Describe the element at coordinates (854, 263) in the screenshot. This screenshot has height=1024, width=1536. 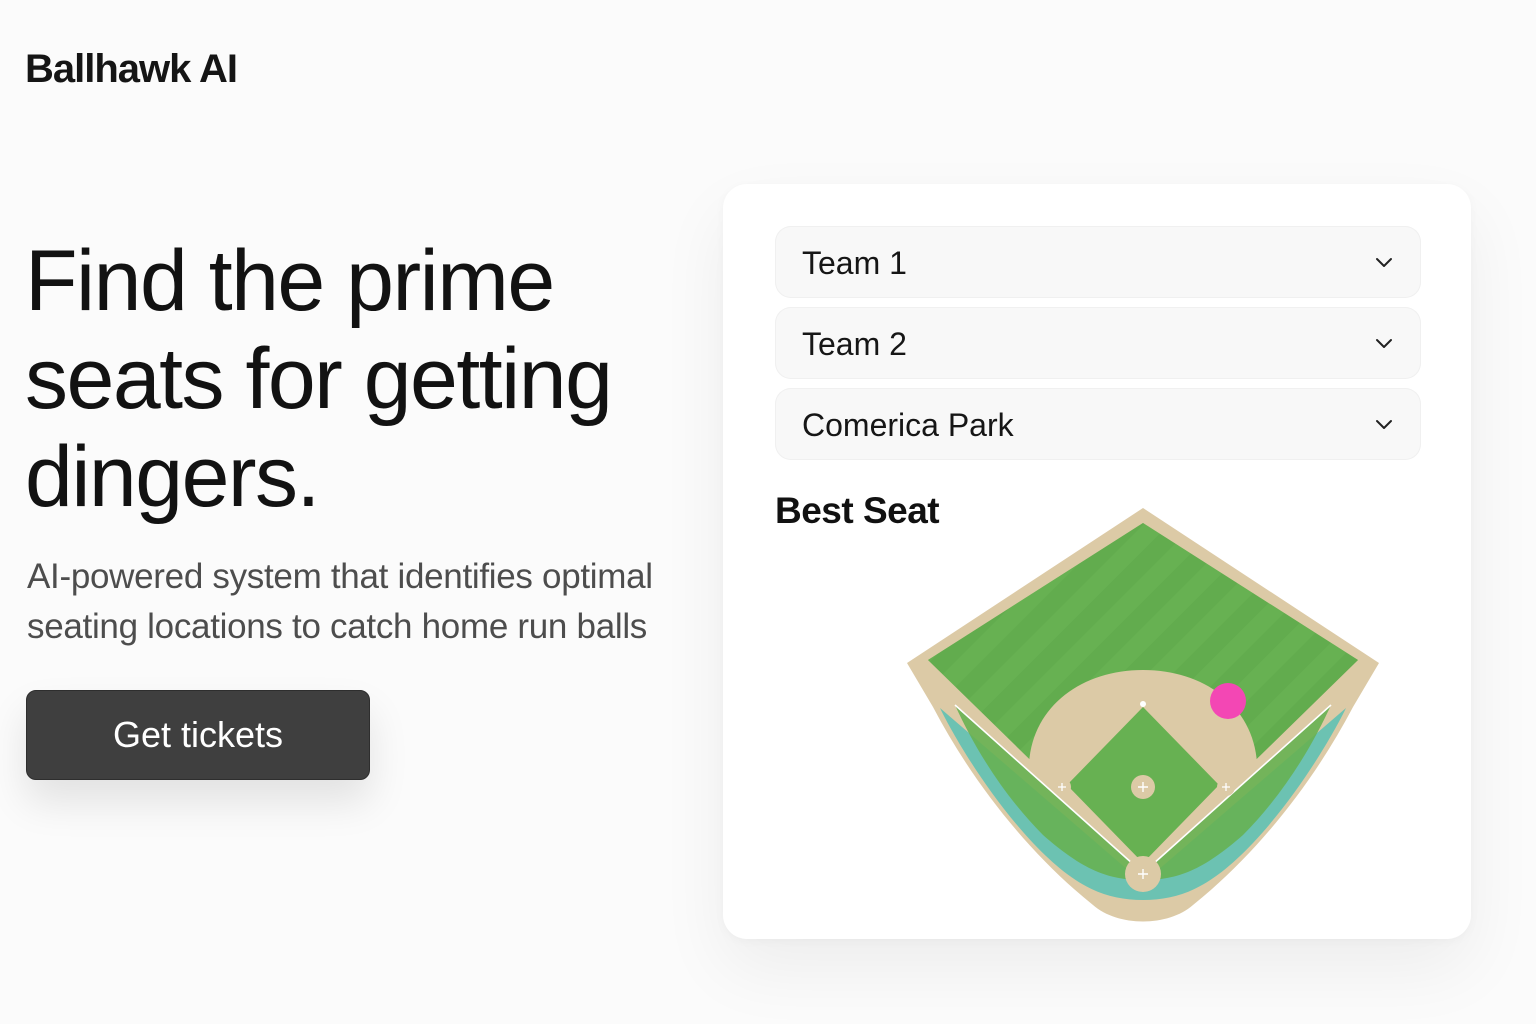
I see `team1-select-value: Team 1` at that location.